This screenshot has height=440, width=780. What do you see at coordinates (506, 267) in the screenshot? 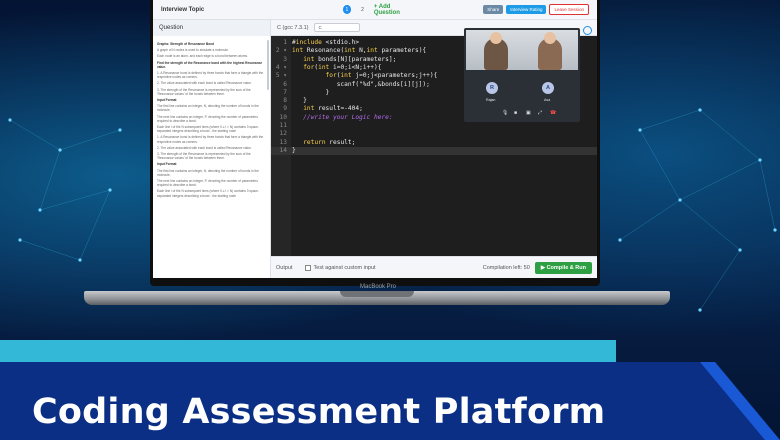
I see `compilation-left: Compilation left: 50` at bounding box center [506, 267].